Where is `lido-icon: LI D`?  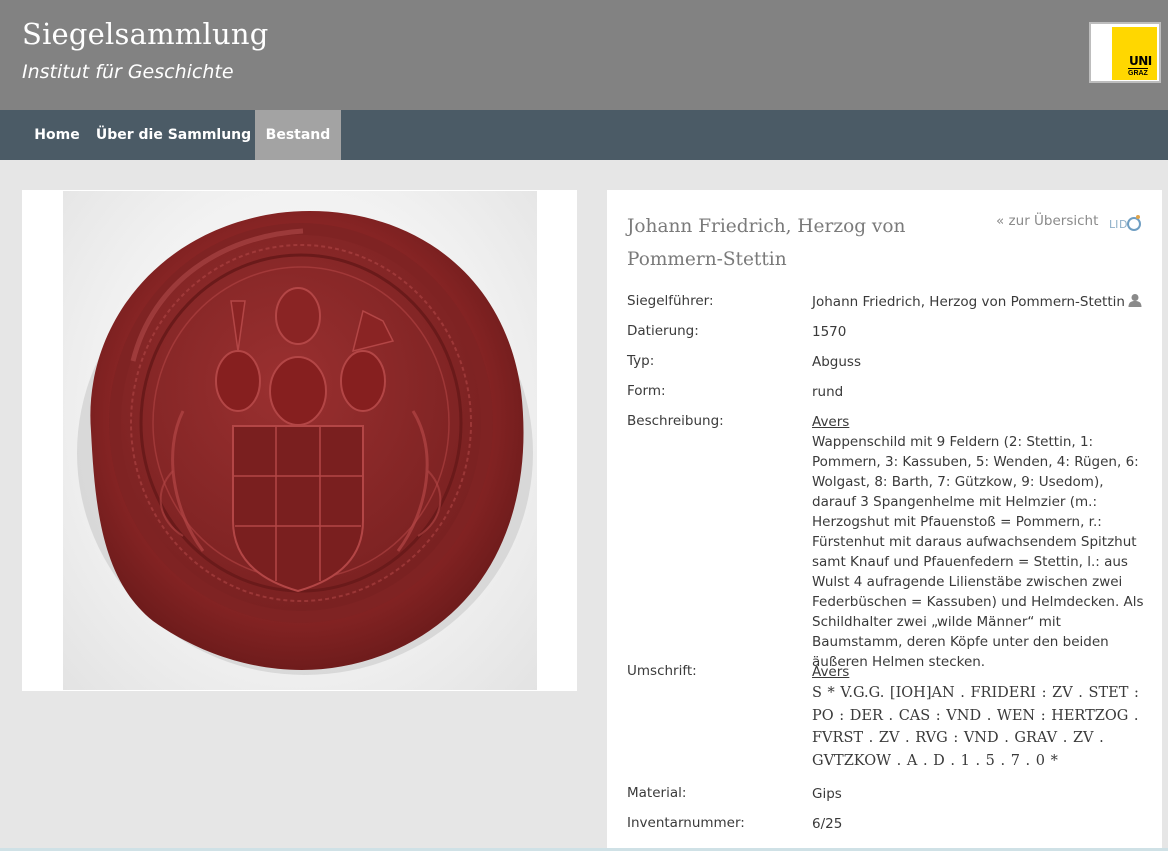
lido-icon: LI D is located at coordinates (1125, 223).